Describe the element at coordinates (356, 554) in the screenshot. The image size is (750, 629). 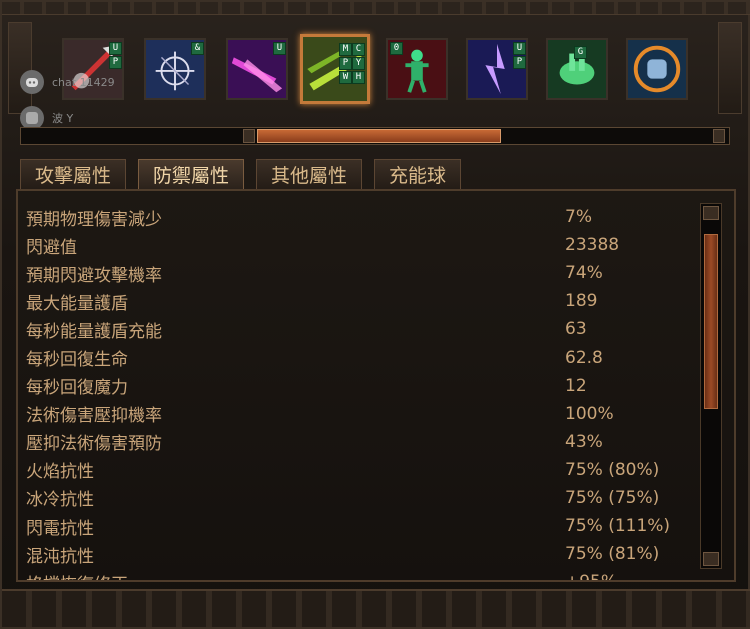
I see `stat-row: 混沌抗性 75% (81%)` at that location.